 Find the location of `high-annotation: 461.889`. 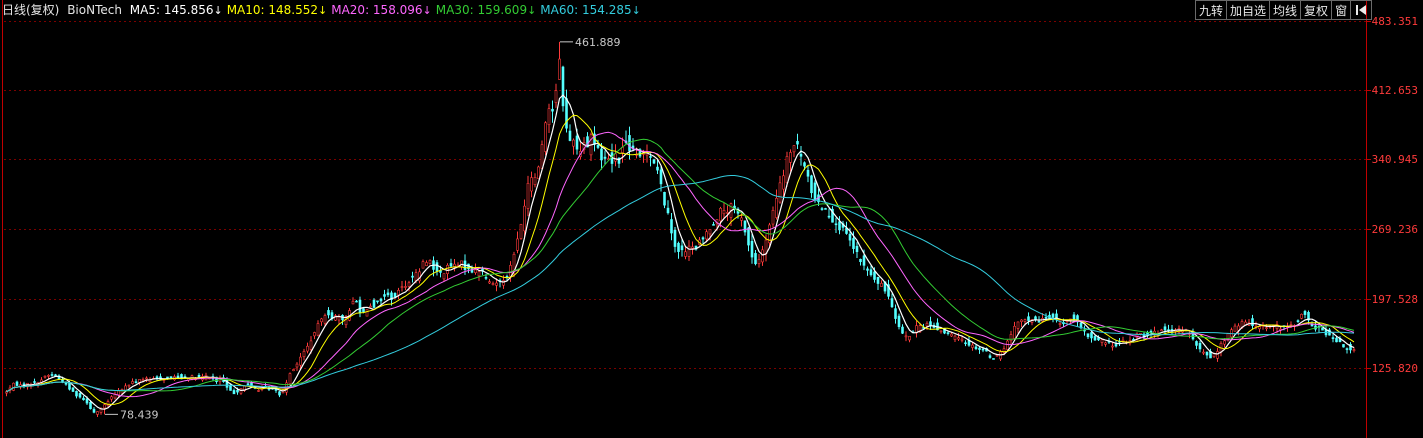

high-annotation: 461.889 is located at coordinates (590, 42).